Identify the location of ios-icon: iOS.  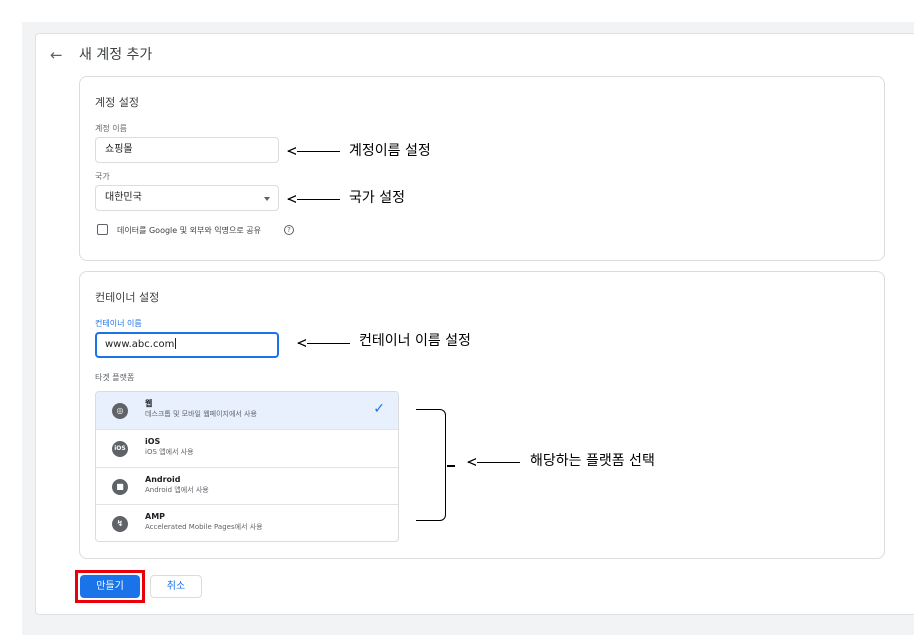
(120, 449).